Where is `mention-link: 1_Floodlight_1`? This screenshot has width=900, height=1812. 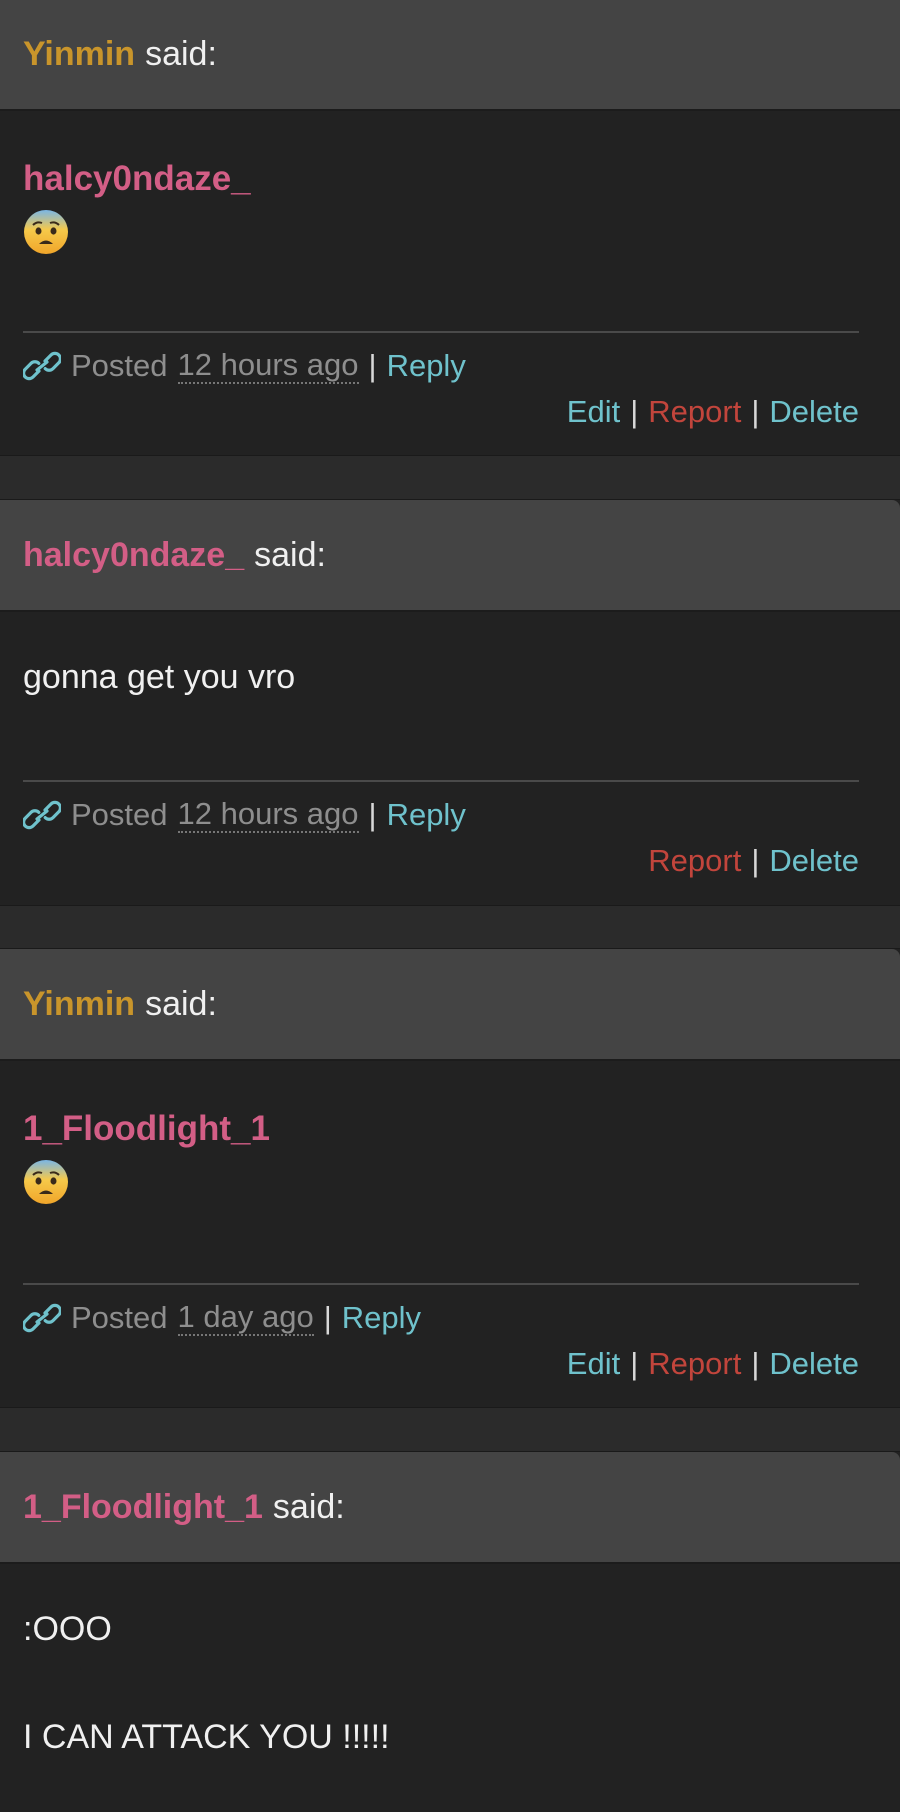
mention-link: 1_Floodlight_1 is located at coordinates (146, 1129).